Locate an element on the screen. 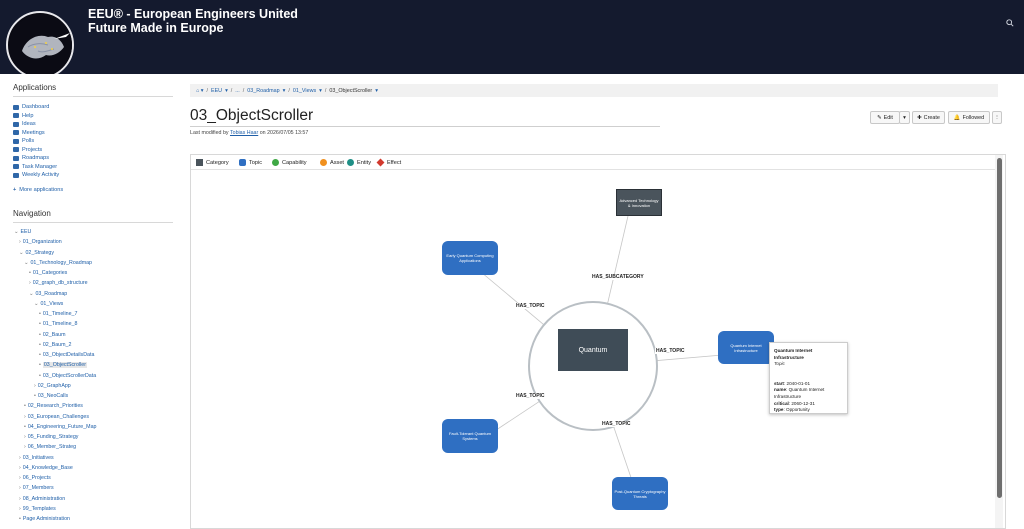  tree-item: • 03_ObjectScroller is located at coordinates (63, 365).